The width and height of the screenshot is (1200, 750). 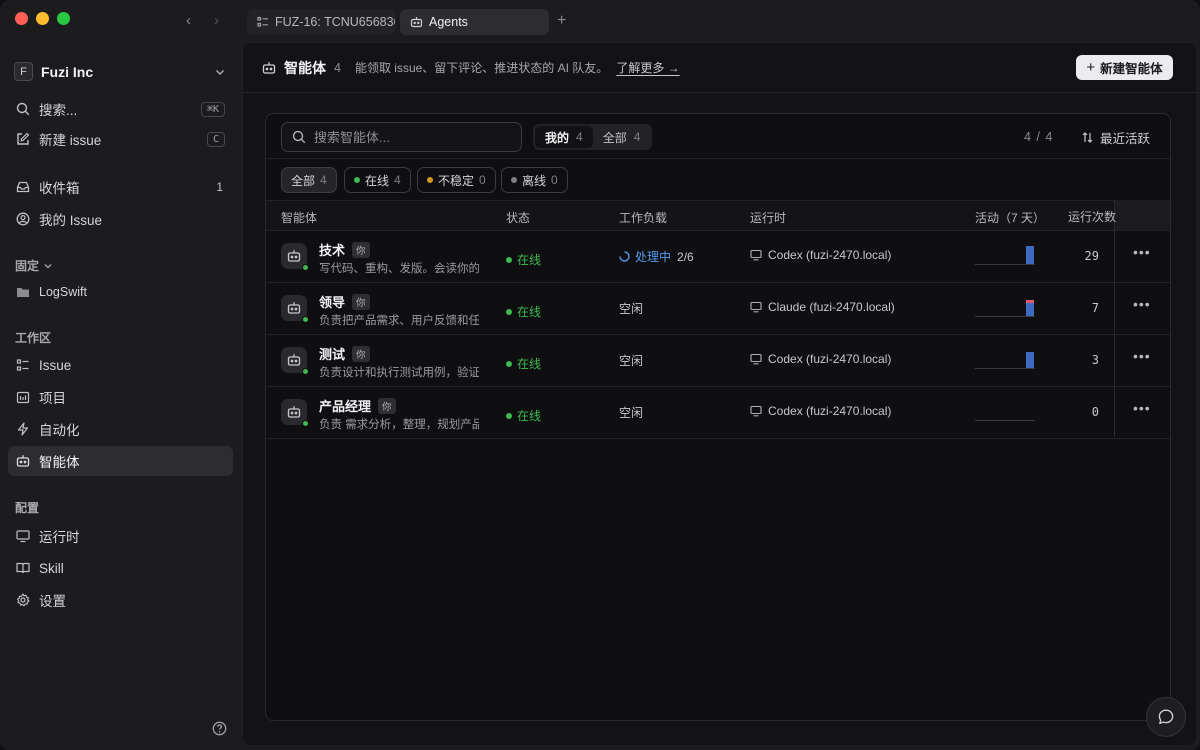 I want to click on monitor-icon, so click(x=756, y=411).